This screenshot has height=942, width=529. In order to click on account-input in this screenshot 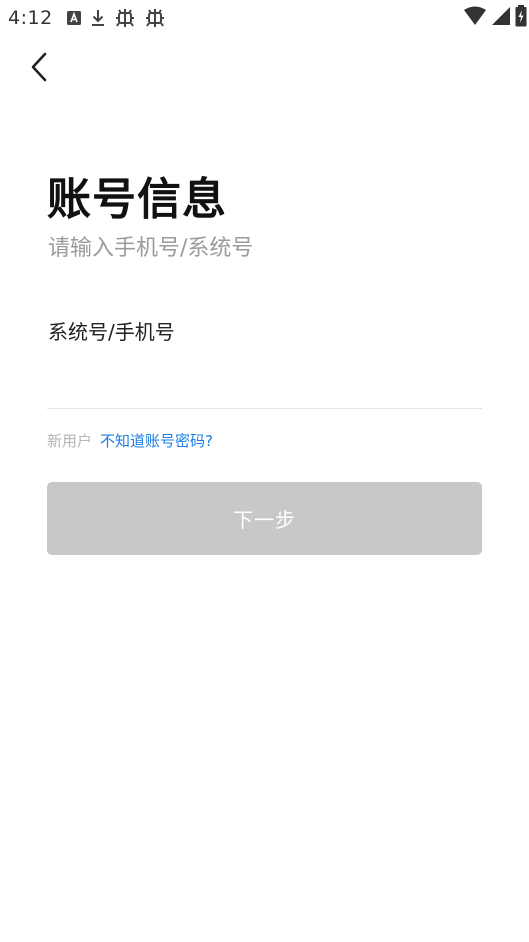, I will do `click(264, 379)`.